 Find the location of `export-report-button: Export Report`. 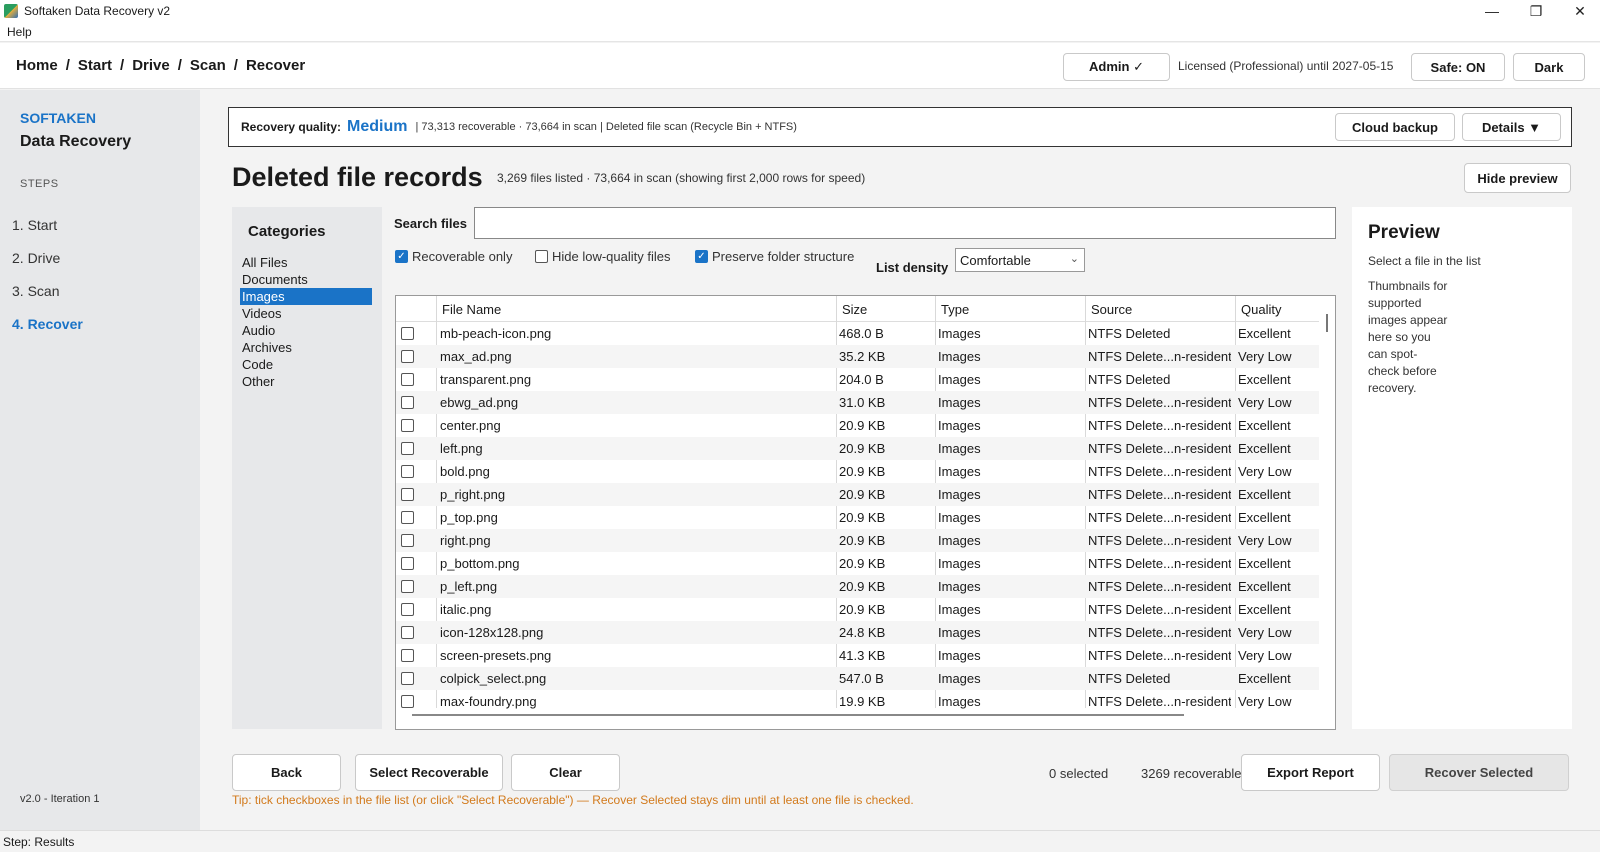

export-report-button: Export Report is located at coordinates (1310, 772).